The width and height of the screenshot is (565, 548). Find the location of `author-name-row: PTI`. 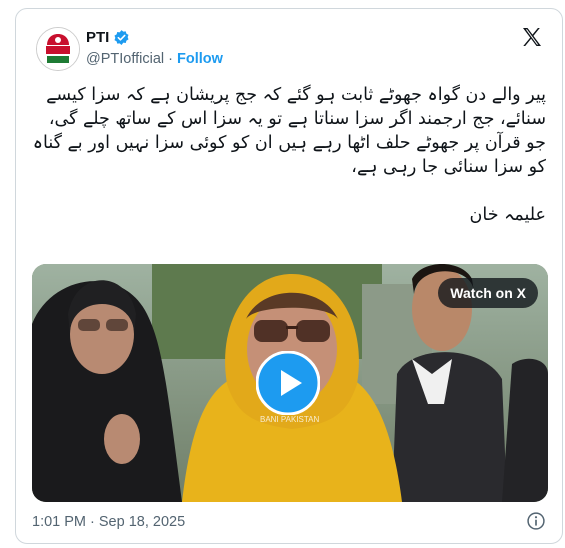

author-name-row: PTI is located at coordinates (108, 37).